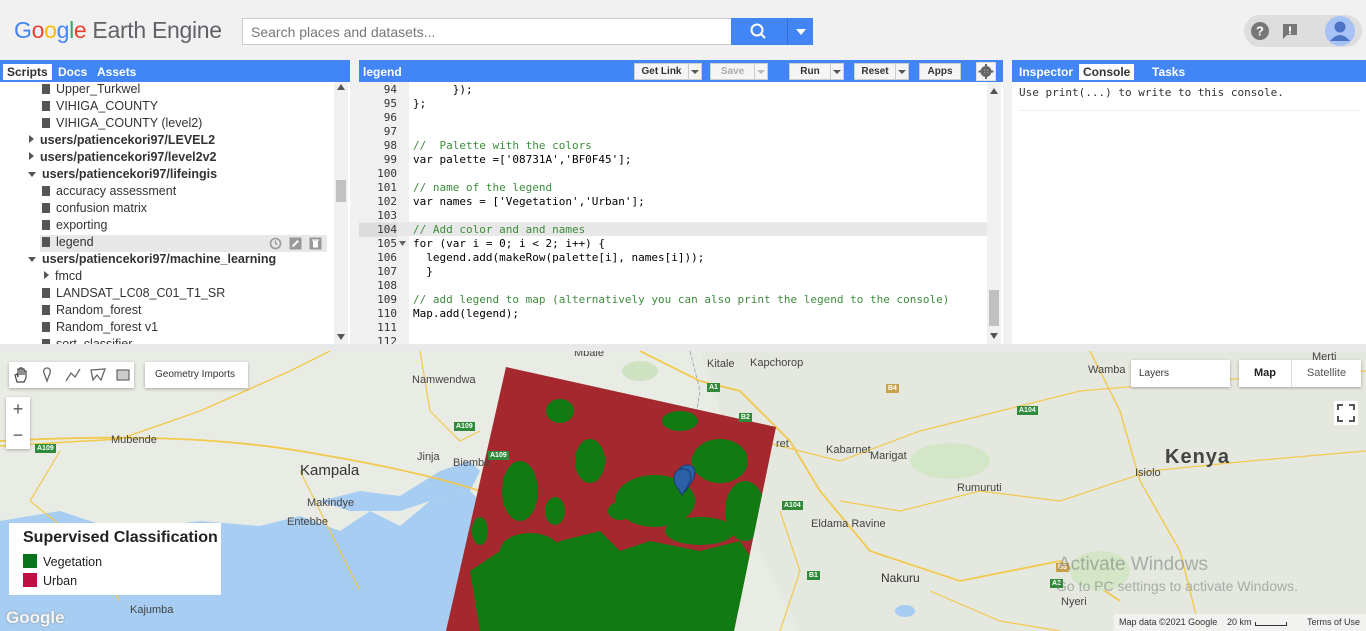  What do you see at coordinates (782, 444) in the screenshot?
I see `place-label: ret` at bounding box center [782, 444].